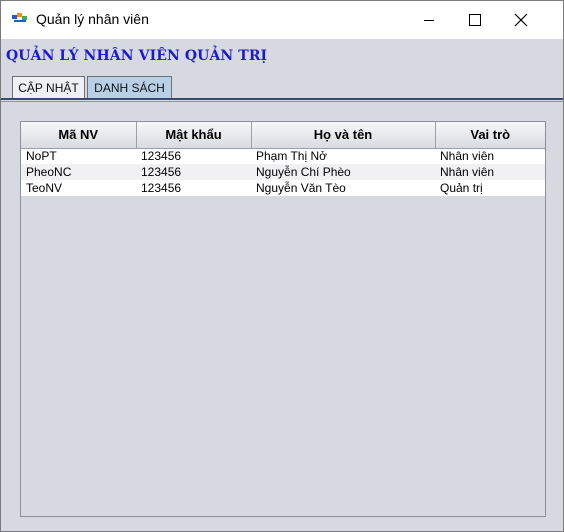  What do you see at coordinates (129, 87) in the screenshot?
I see `tab-danh-sach: DANH SÁCH` at bounding box center [129, 87].